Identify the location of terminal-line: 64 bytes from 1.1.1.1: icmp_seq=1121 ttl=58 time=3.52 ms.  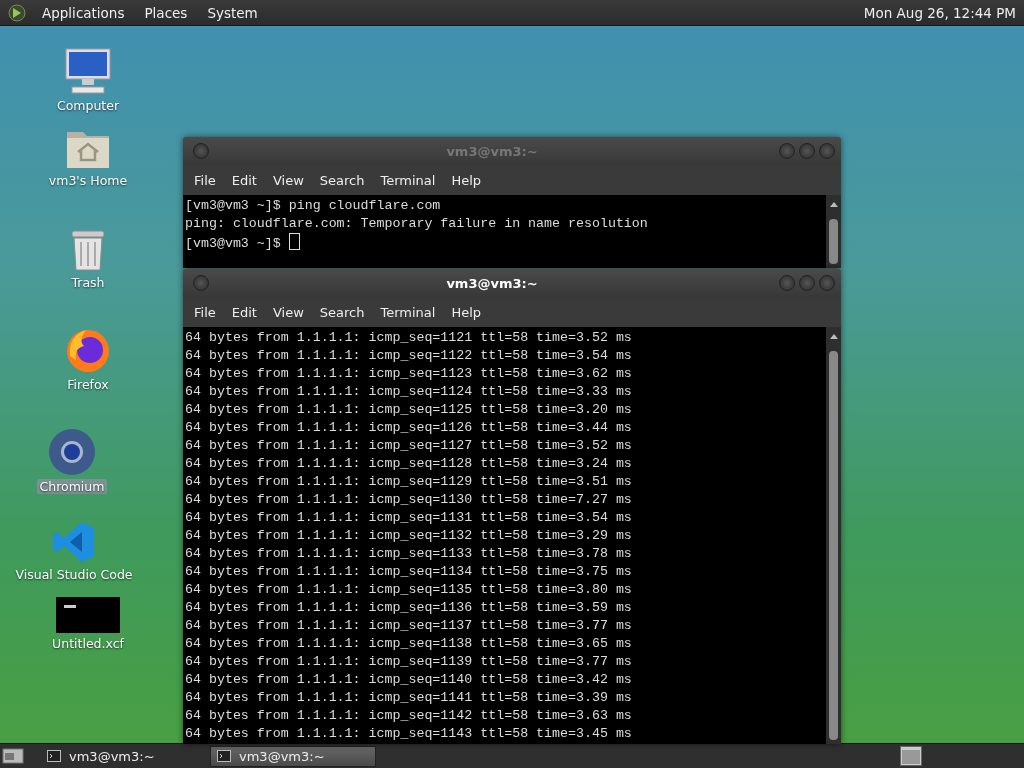
(409, 338).